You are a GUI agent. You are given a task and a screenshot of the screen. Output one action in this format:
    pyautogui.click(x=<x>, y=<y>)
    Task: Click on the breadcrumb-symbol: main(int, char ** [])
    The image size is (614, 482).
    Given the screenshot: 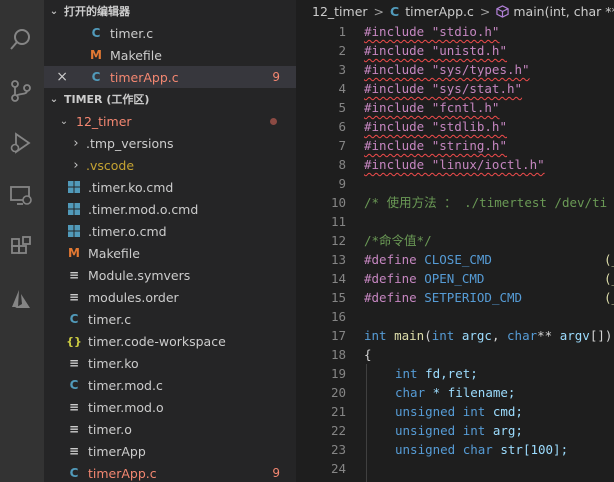 What is the action you would take?
    pyautogui.click(x=563, y=11)
    